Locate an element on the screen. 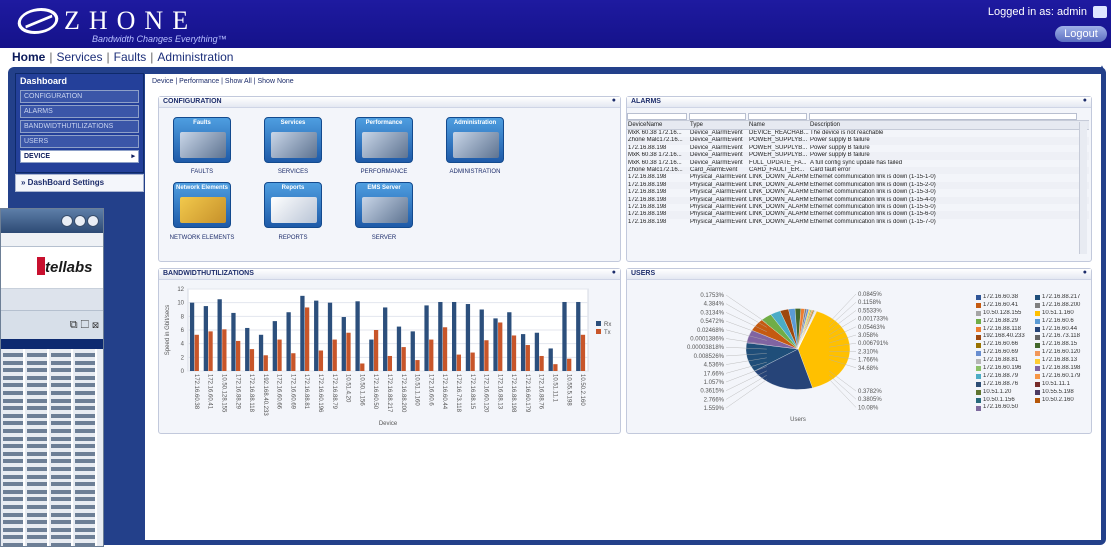  legend-item: 172.16.88.15 is located at coordinates (1064, 345).